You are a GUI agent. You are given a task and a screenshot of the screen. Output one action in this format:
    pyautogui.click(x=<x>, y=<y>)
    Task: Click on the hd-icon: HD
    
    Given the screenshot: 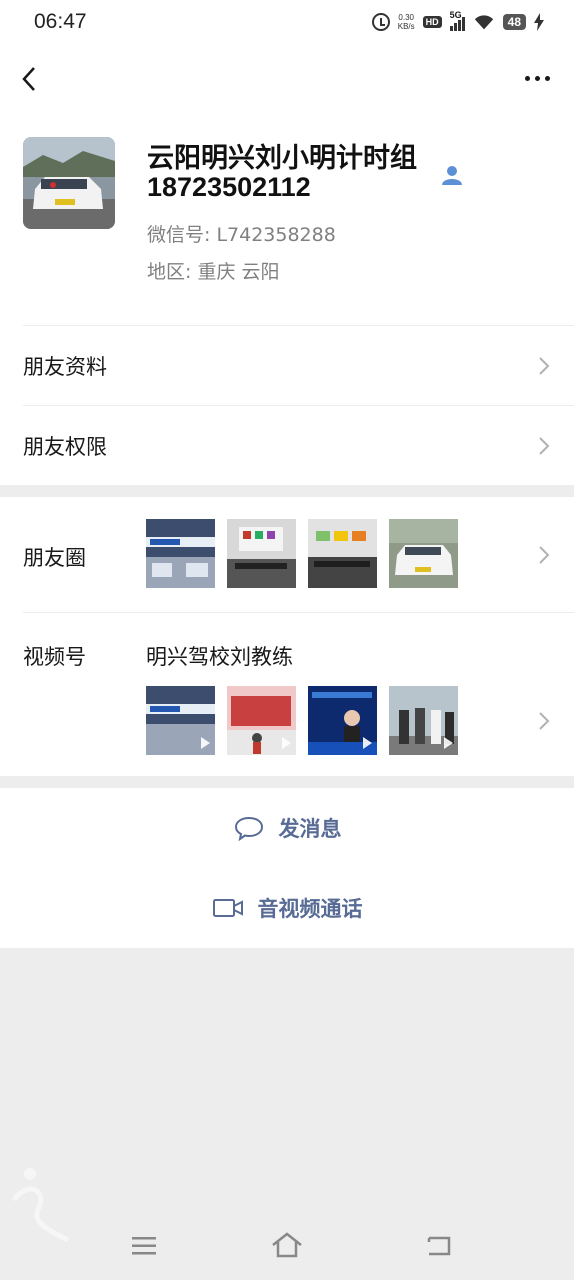 What is the action you would take?
    pyautogui.click(x=432, y=22)
    